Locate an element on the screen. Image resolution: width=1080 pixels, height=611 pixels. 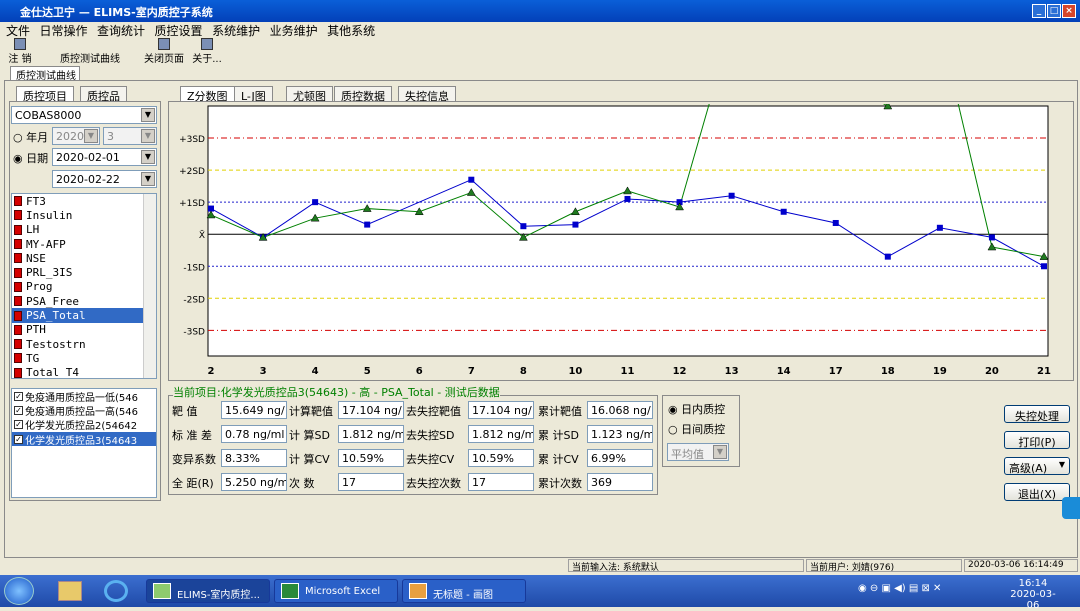
summary-label: 标 准 差 is located at coordinates (192, 435).